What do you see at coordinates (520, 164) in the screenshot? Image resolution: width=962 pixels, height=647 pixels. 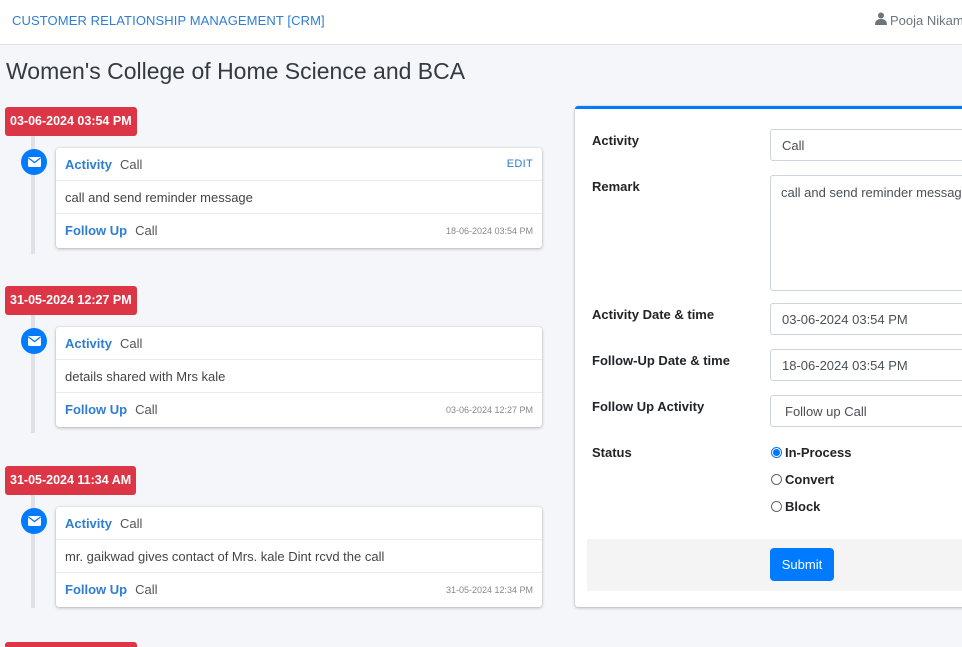 I see `edit-link: EDIT` at bounding box center [520, 164].